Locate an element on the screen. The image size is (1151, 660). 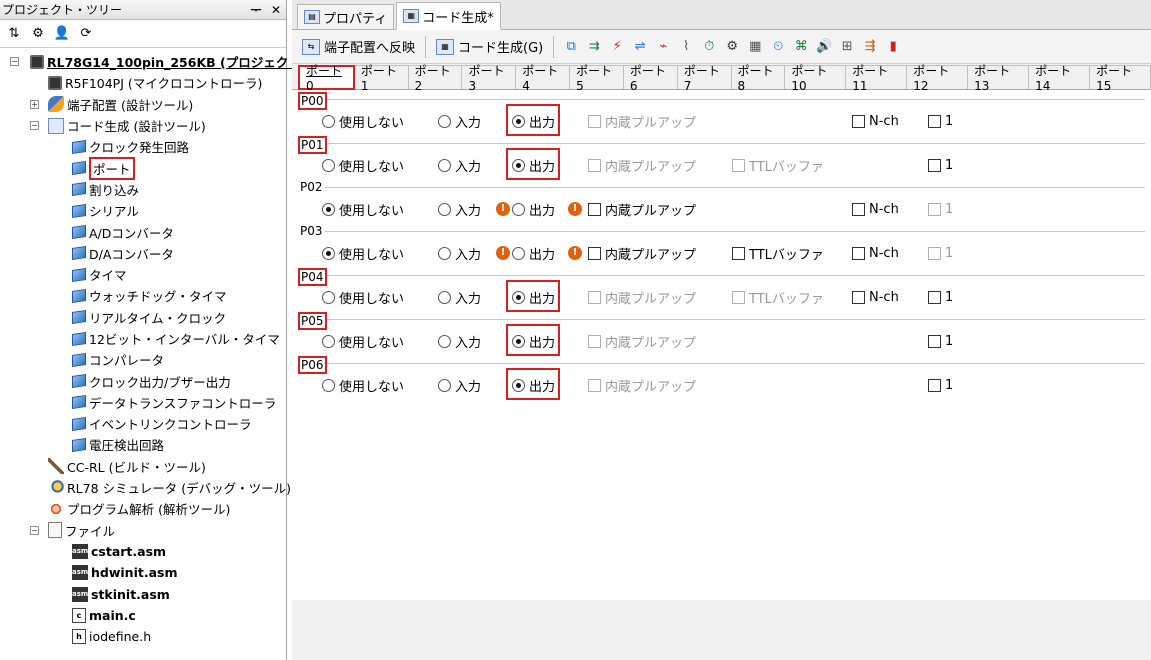
port-tab: ポート6 is located at coordinates (650, 78).